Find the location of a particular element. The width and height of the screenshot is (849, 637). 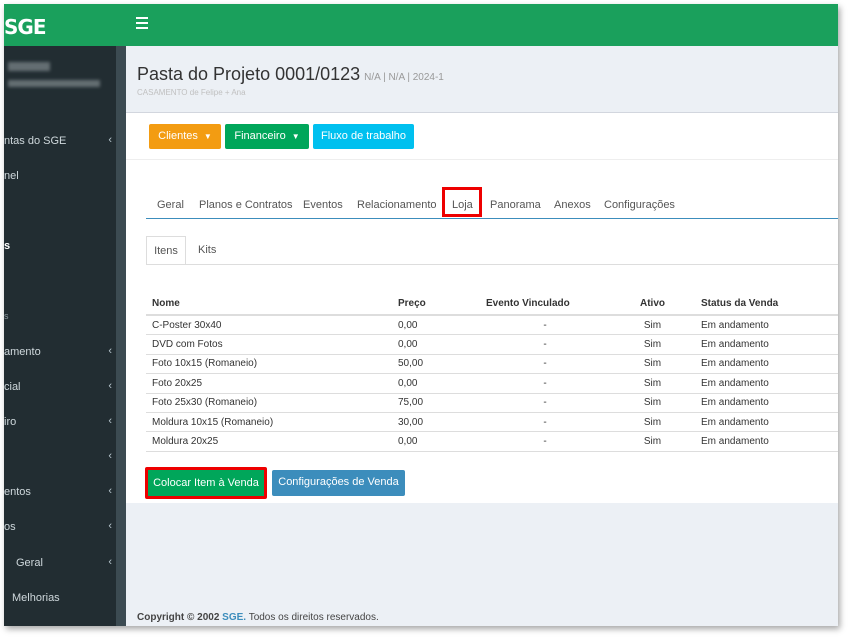

cell-nome: Foto 10x15 (Romaneio) is located at coordinates (269, 363).